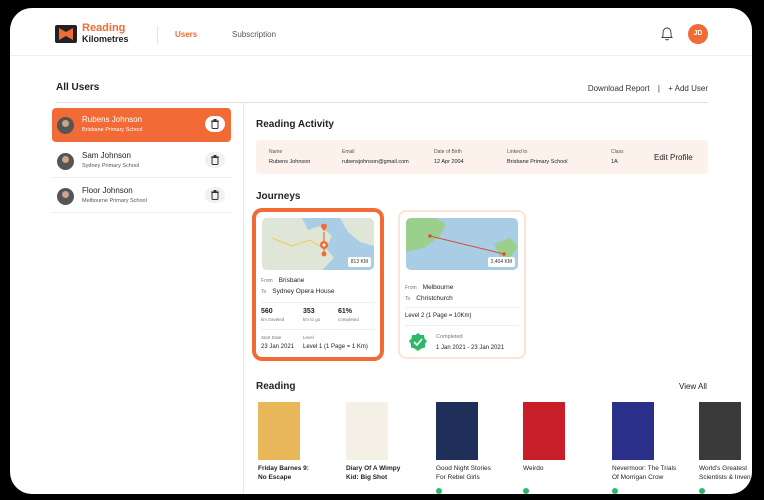 The image size is (764, 500). Describe the element at coordinates (278, 347) in the screenshot. I see `start-date-value: 23 Jan 2021` at that location.